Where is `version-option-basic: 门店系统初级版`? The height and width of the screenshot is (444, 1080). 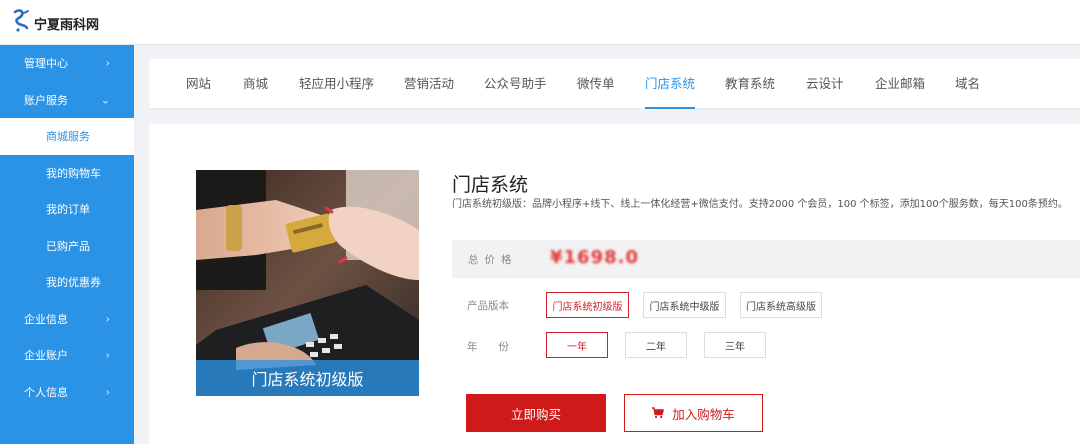 version-option-basic: 门店系统初级版 is located at coordinates (587, 305).